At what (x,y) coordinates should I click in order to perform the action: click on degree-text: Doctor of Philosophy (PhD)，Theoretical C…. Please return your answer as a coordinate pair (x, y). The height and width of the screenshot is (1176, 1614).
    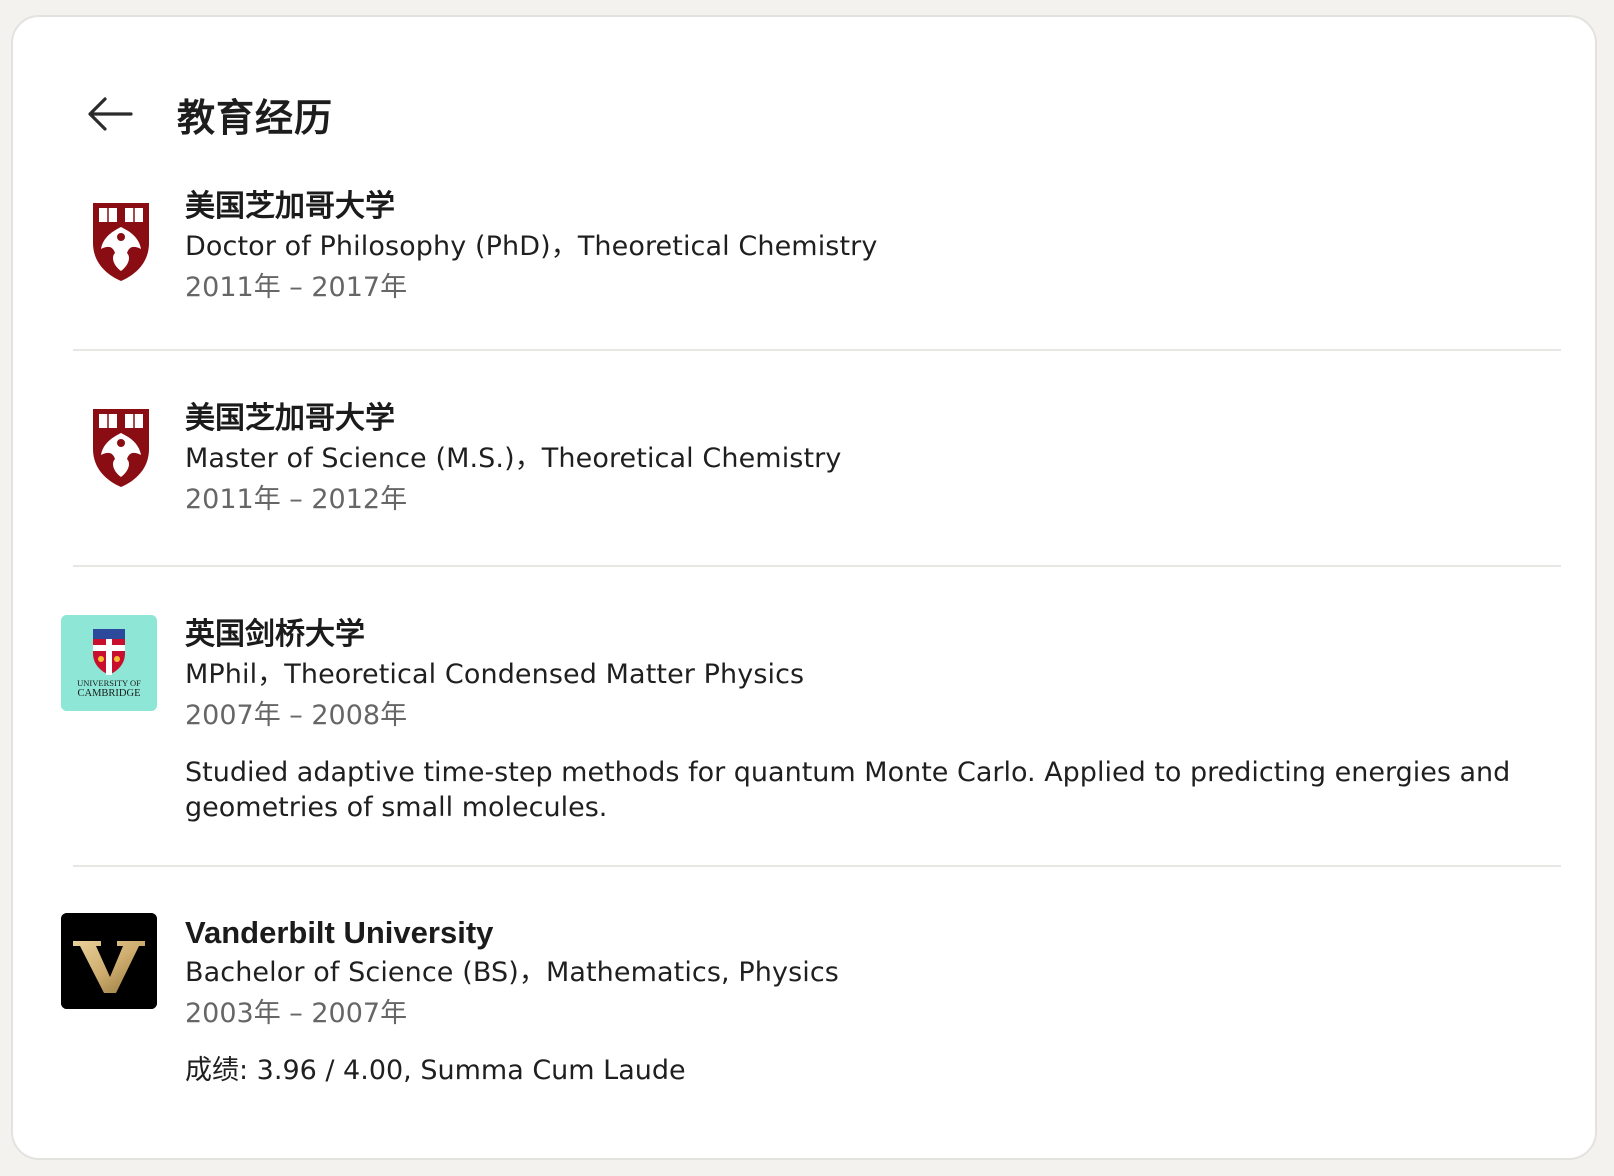
    Looking at the image, I should click on (531, 246).